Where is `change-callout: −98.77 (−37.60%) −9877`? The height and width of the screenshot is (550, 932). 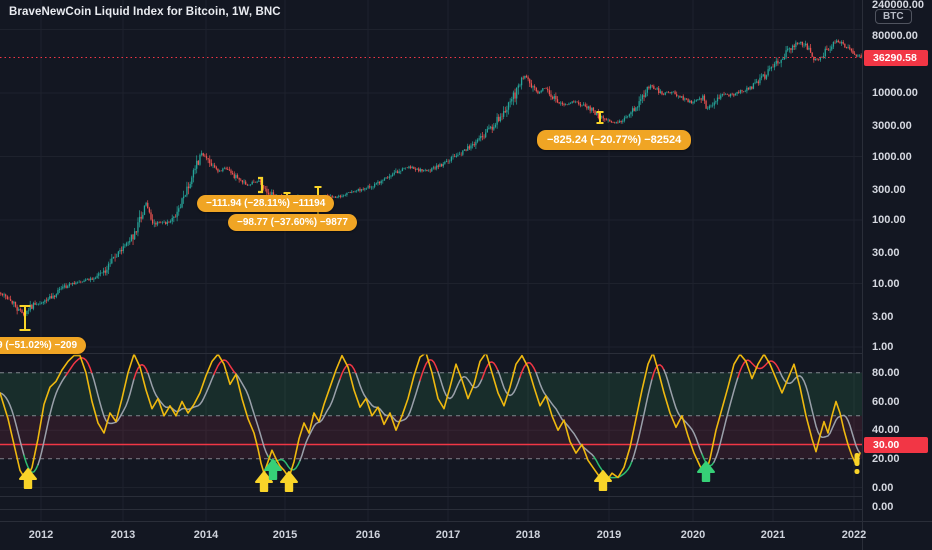
change-callout: −98.77 (−37.60%) −9877 is located at coordinates (292, 222).